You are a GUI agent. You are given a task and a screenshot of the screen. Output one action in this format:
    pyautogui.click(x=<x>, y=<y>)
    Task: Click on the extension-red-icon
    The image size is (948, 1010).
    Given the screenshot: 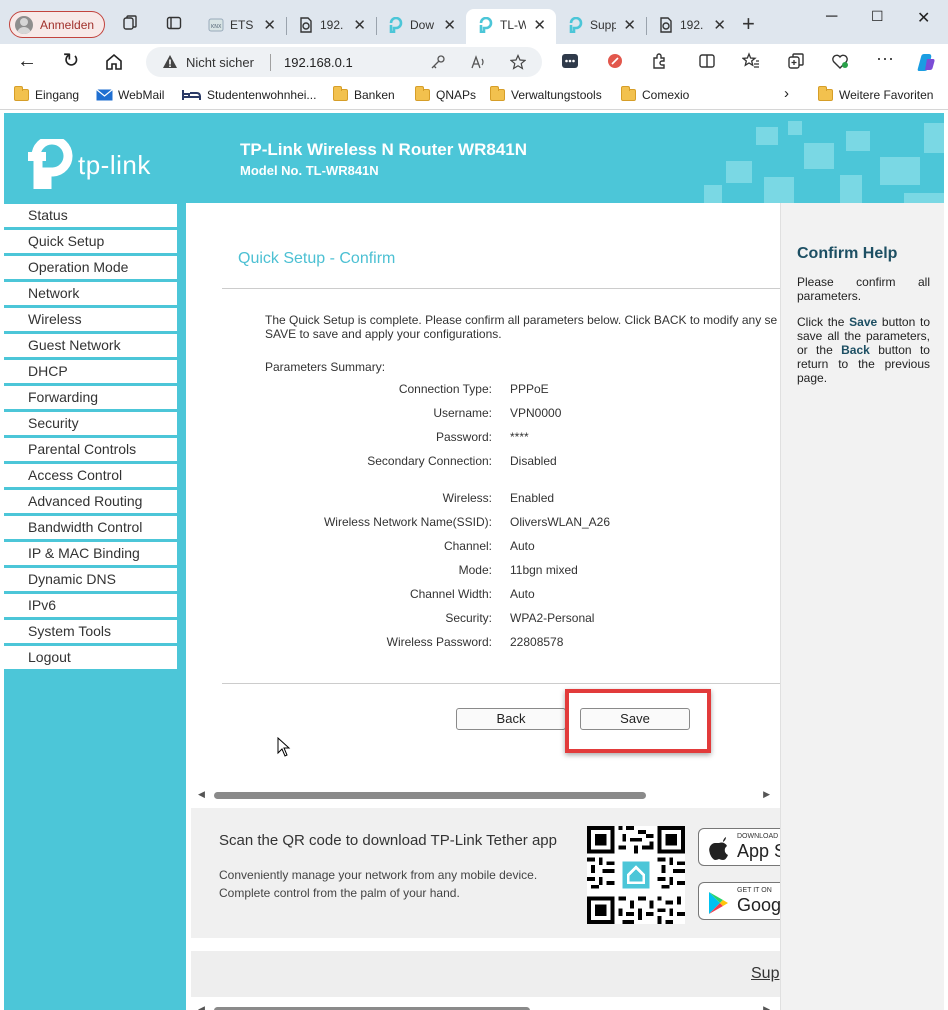 What is the action you would take?
    pyautogui.click(x=615, y=61)
    